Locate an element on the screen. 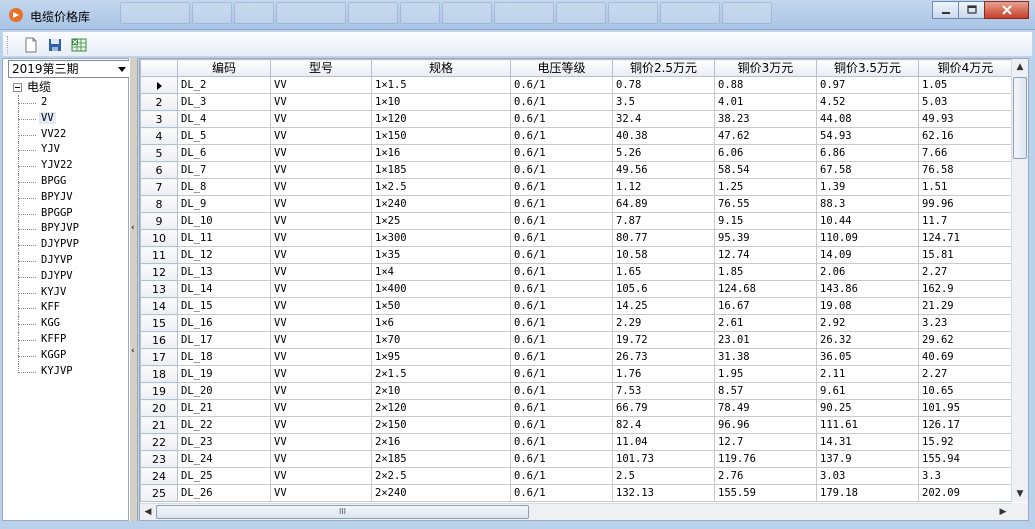 Image resolution: width=1035 pixels, height=529 pixels. row-number: 16 is located at coordinates (159, 340).